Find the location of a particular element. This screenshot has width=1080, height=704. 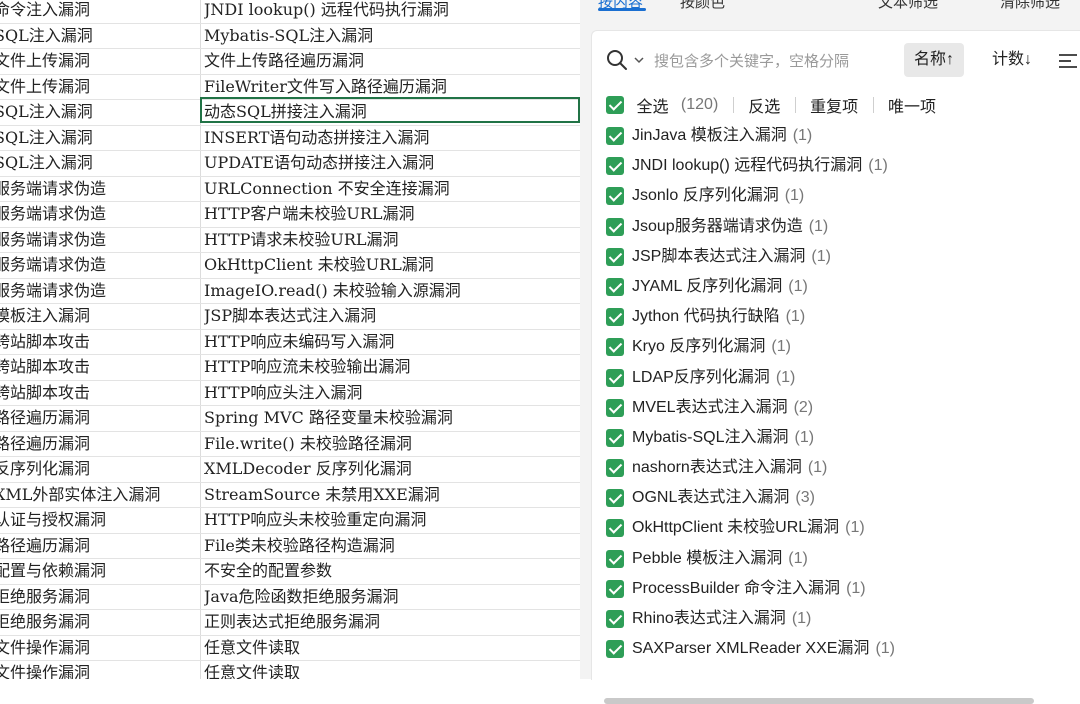

vulnerability-name-cell: File.write() 未校验路径漏洞 is located at coordinates (392, 444).